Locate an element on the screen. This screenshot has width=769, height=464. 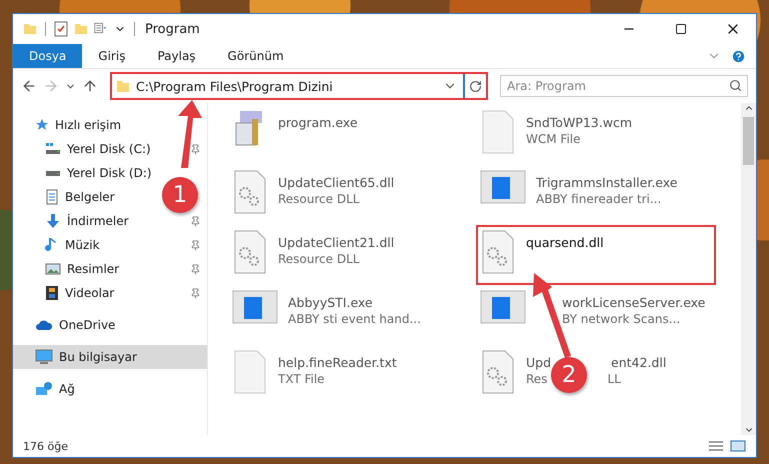
sidebar-item: Hızlı erişim is located at coordinates (70, 125).